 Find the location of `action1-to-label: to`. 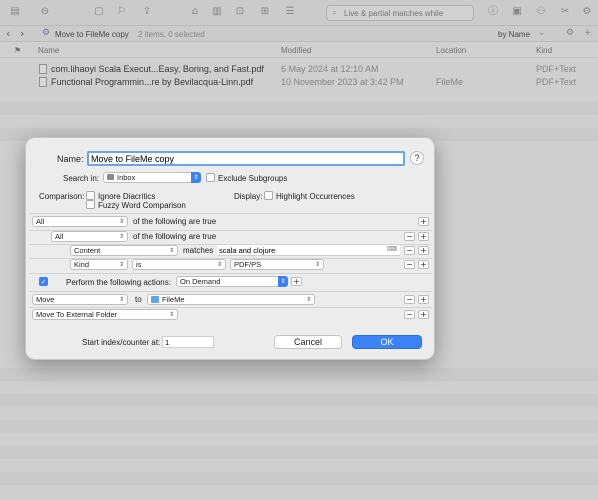

action1-to-label: to is located at coordinates (138, 299).